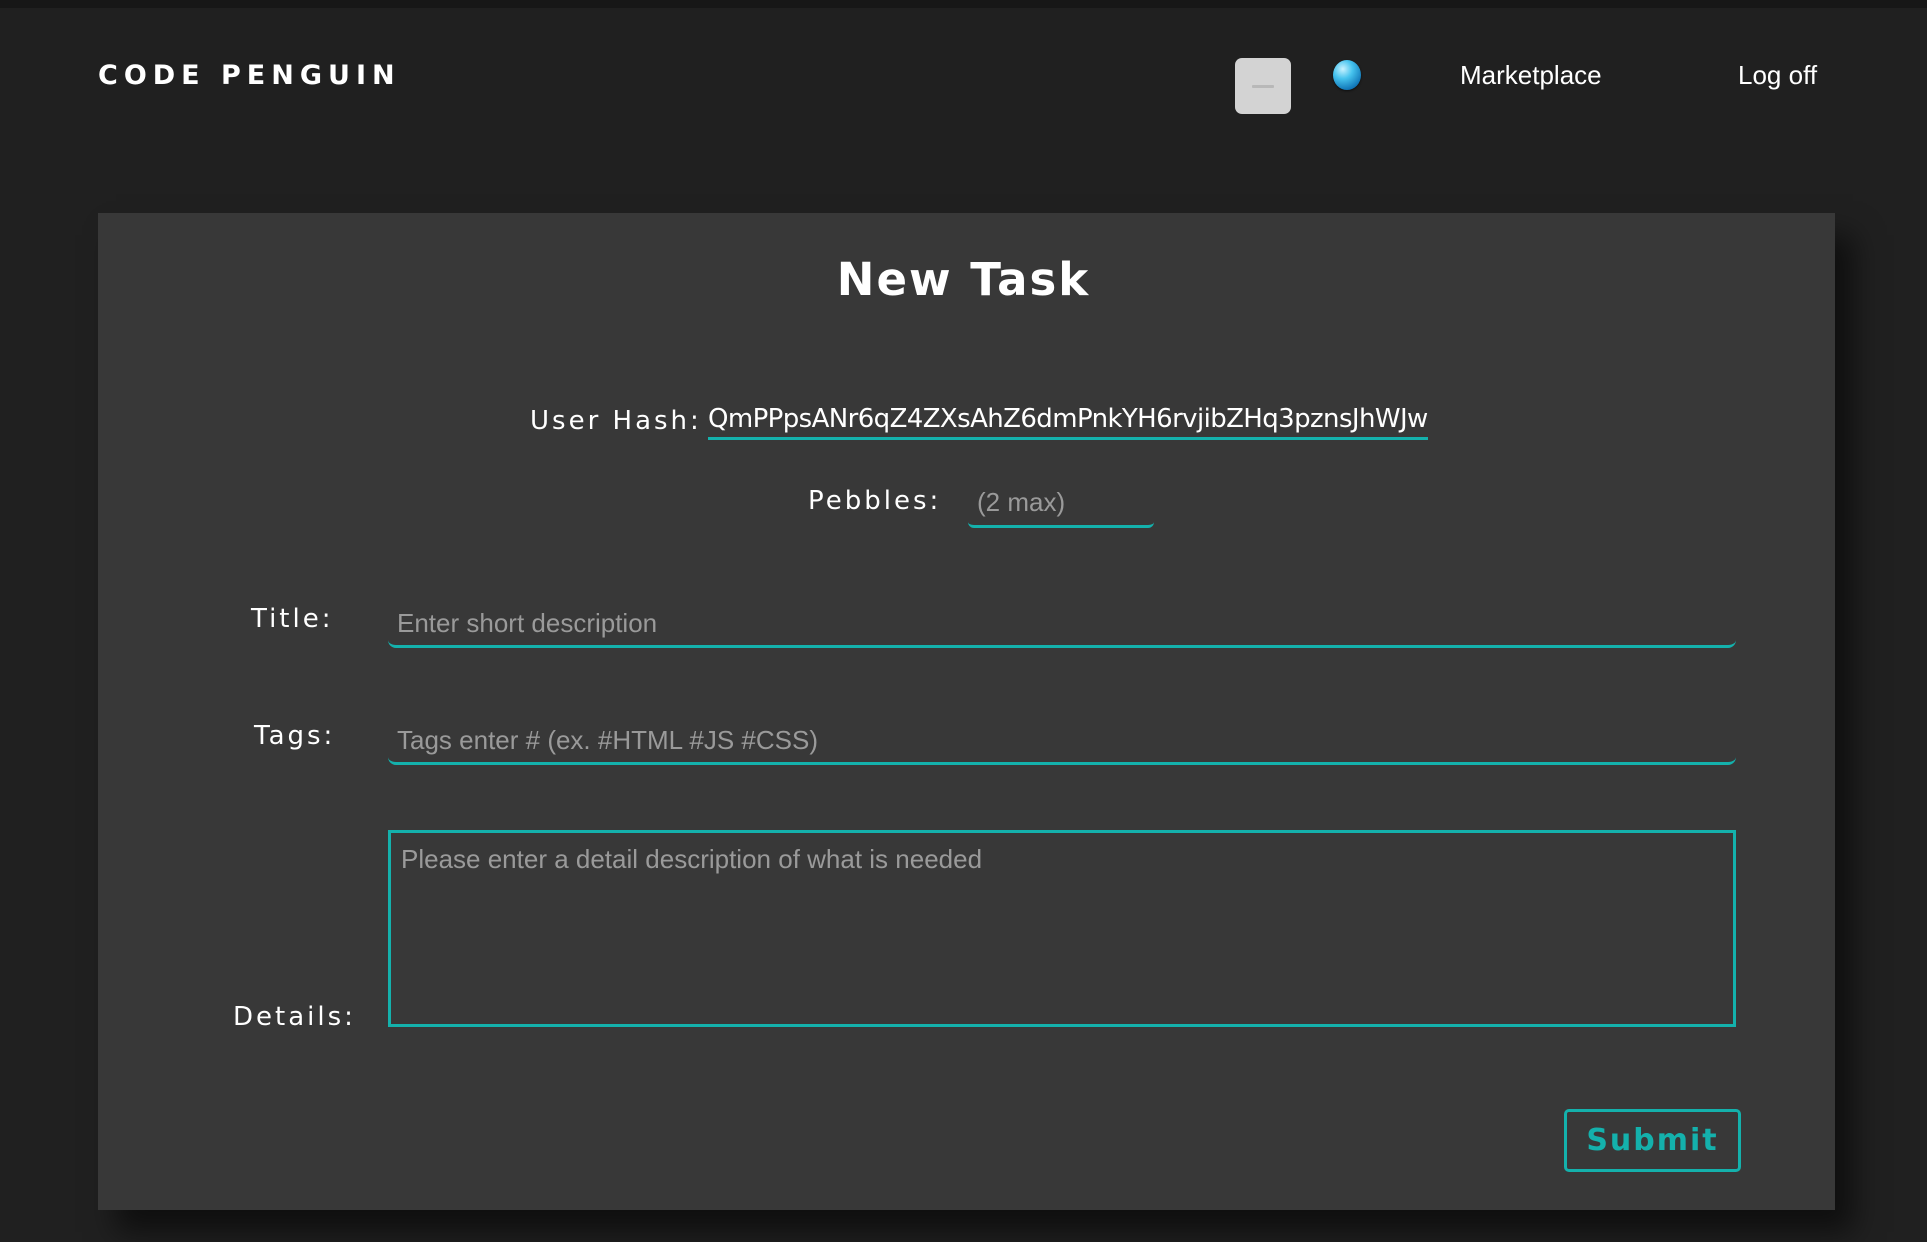 The width and height of the screenshot is (1927, 1242). Describe the element at coordinates (527, 623) in the screenshot. I see `title-placeholder: Enter short description` at that location.